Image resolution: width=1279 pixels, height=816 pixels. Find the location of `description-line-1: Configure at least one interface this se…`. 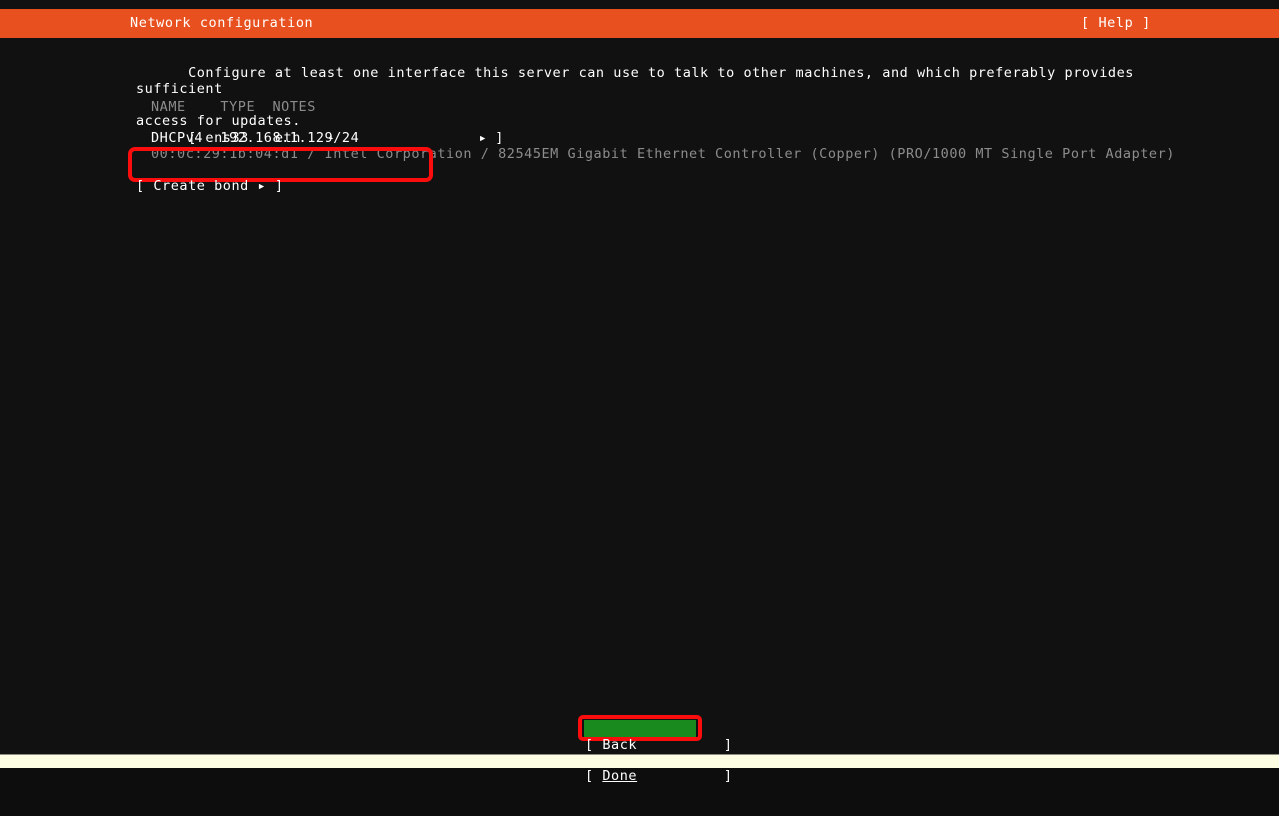

description-line-1: Configure at least one interface this se… is located at coordinates (639, 81).